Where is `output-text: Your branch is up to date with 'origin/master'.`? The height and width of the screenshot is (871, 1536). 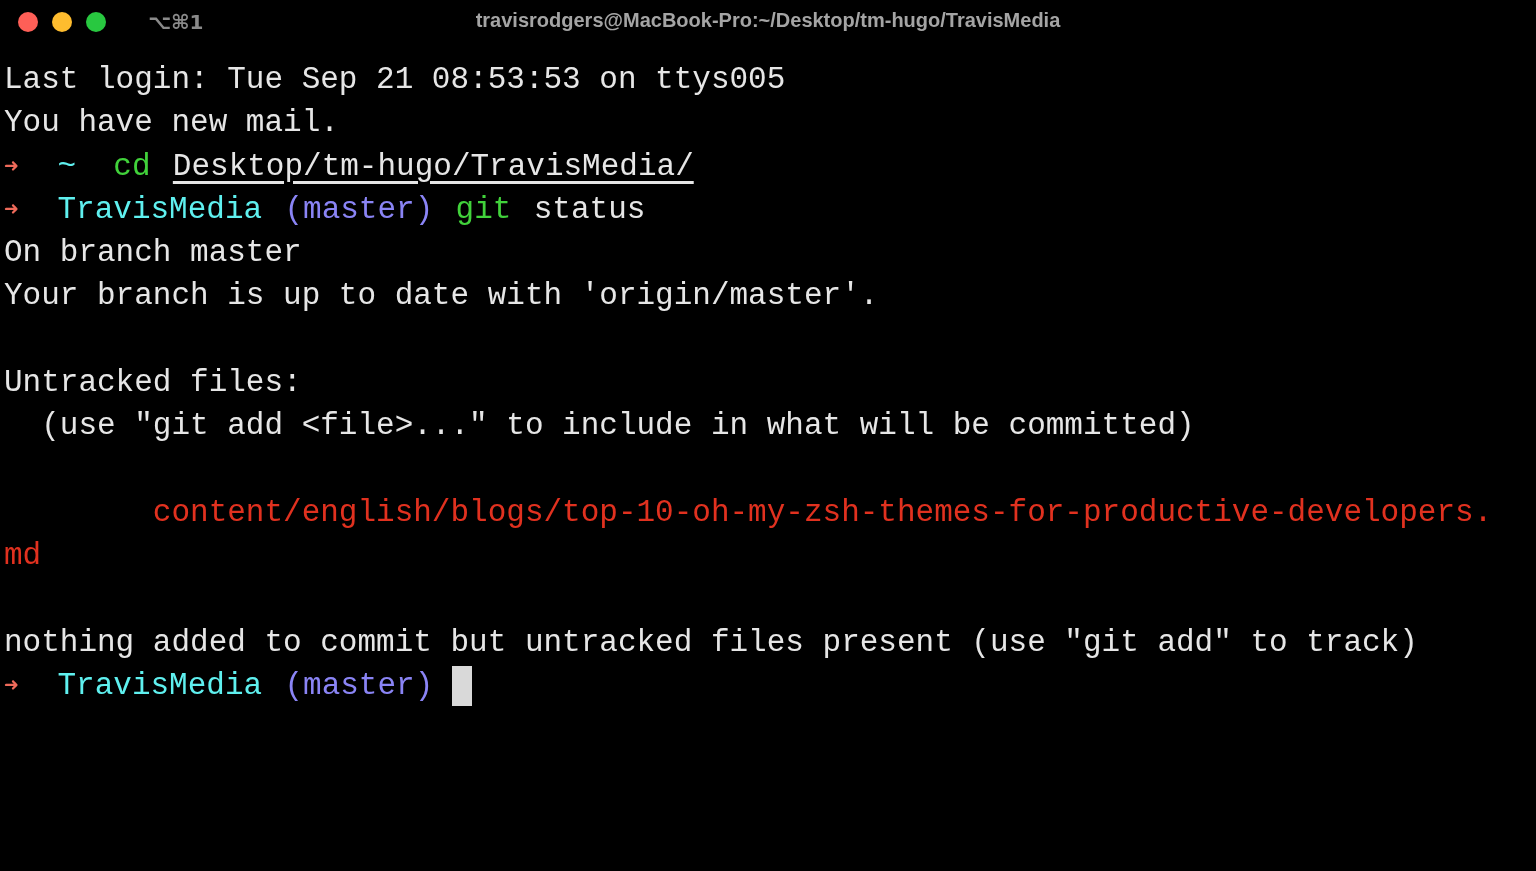
output-text: Your branch is up to date with 'origin/master'. is located at coordinates (441, 296).